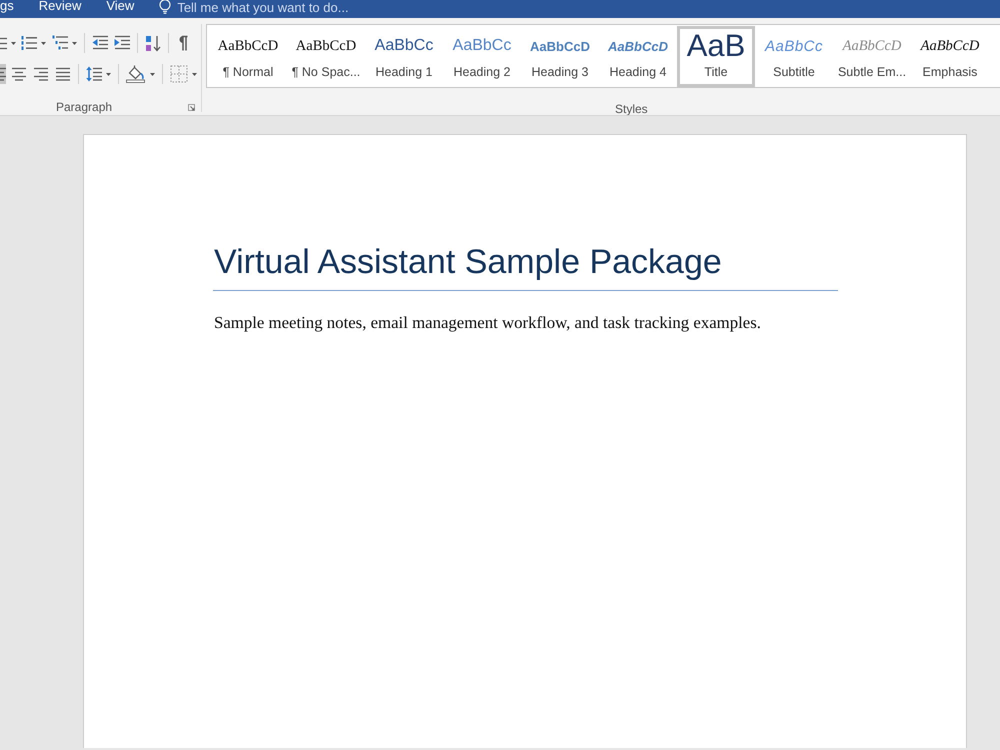  I want to click on line-spacing-icon, so click(94, 74).